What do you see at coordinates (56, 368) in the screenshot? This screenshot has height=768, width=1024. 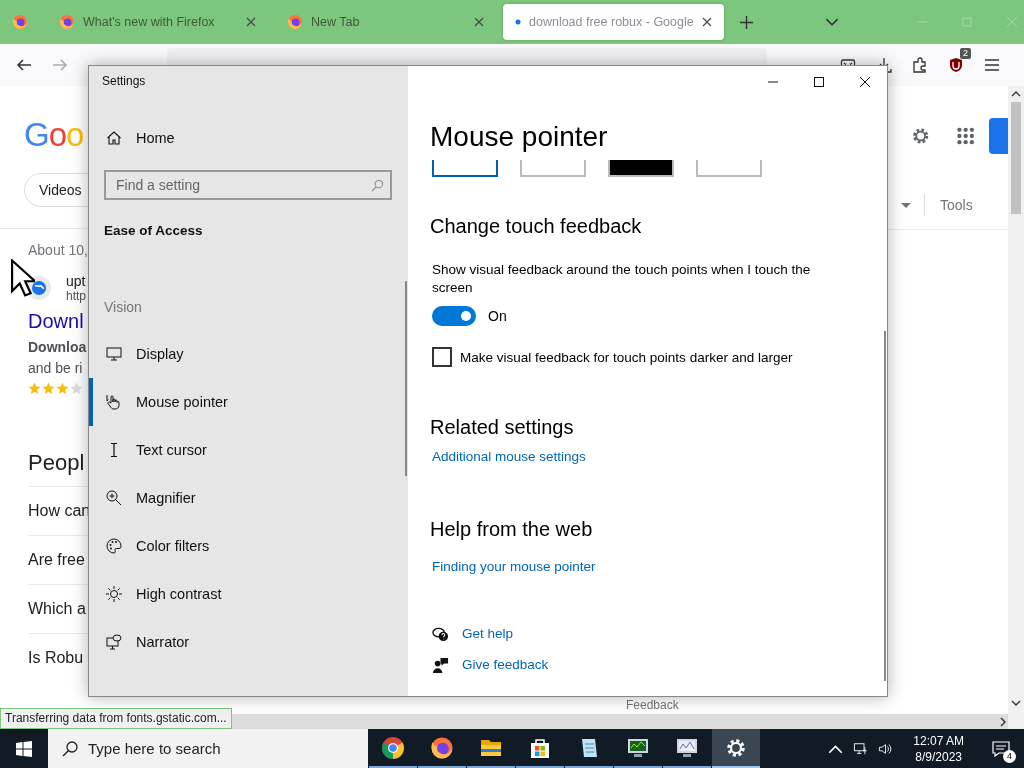 I see `snippet-text: and be ri` at bounding box center [56, 368].